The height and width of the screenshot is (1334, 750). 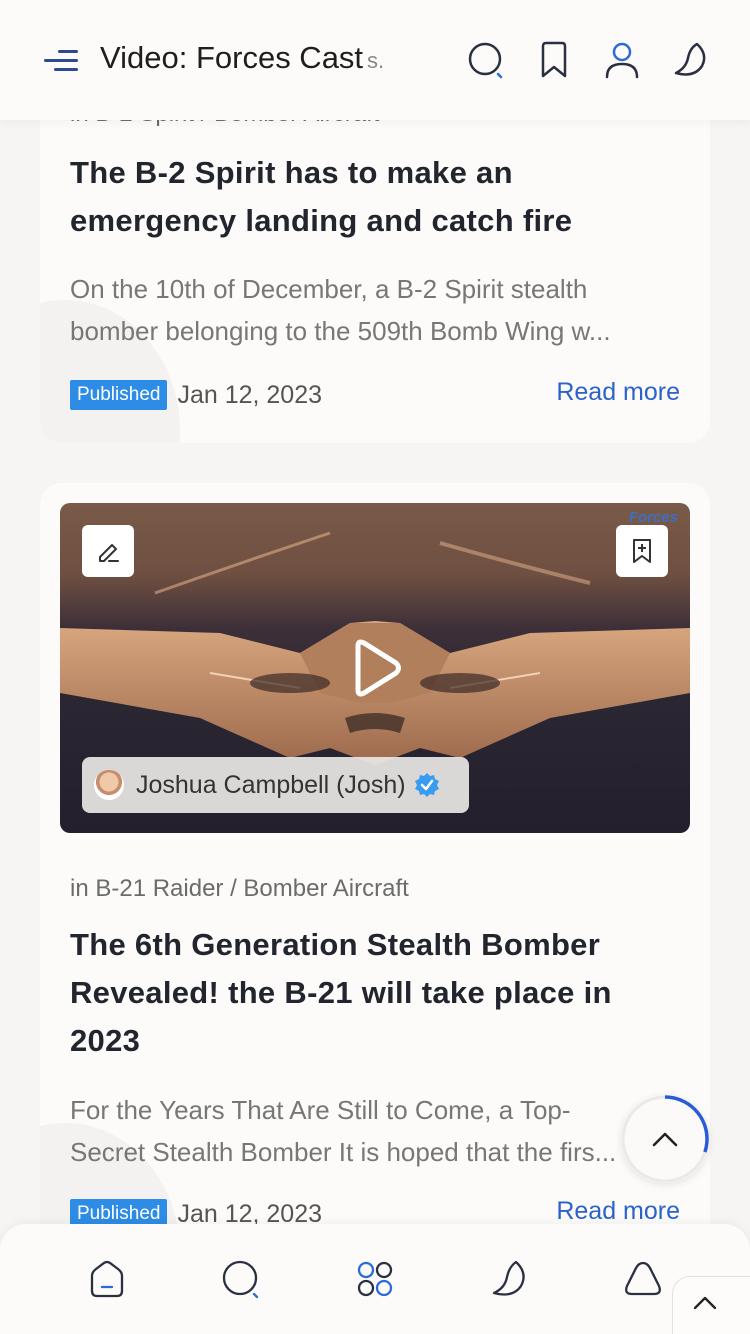 I want to click on nav-theme, so click(x=509, y=1279).